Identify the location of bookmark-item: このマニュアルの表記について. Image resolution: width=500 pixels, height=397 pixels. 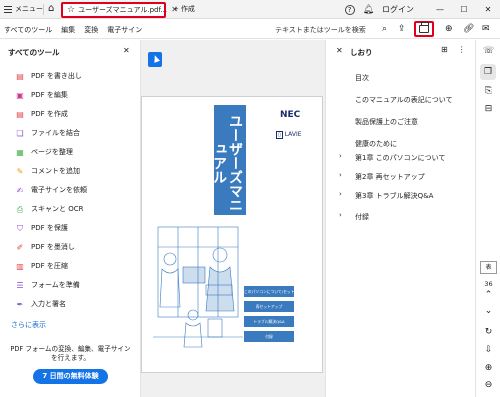
(404, 100).